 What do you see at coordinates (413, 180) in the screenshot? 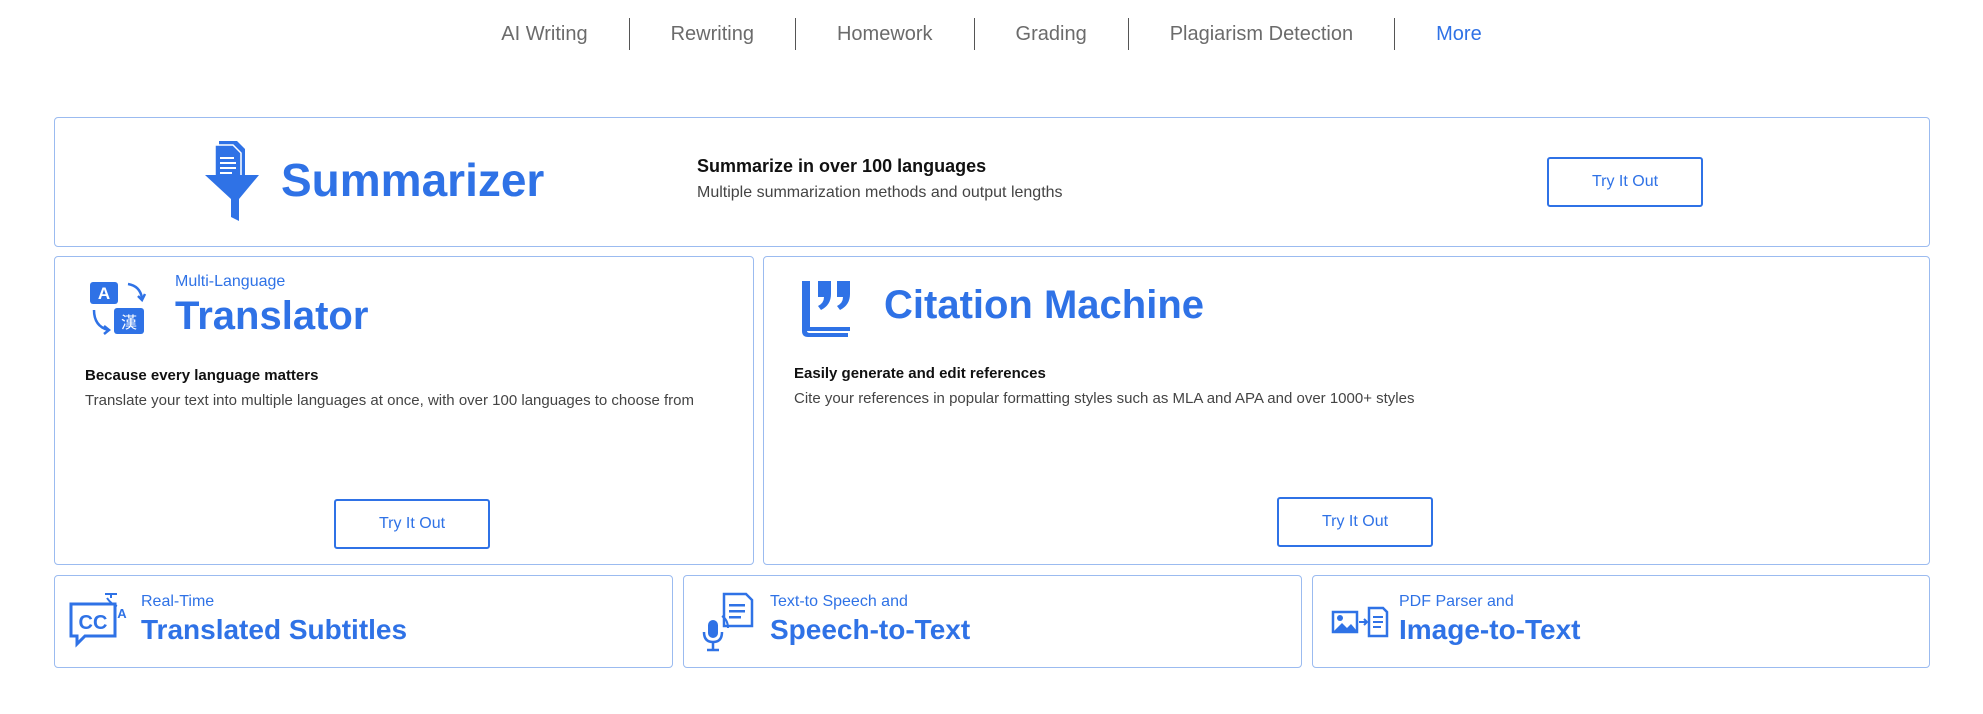
I see `summarizer-title: Summarizer` at bounding box center [413, 180].